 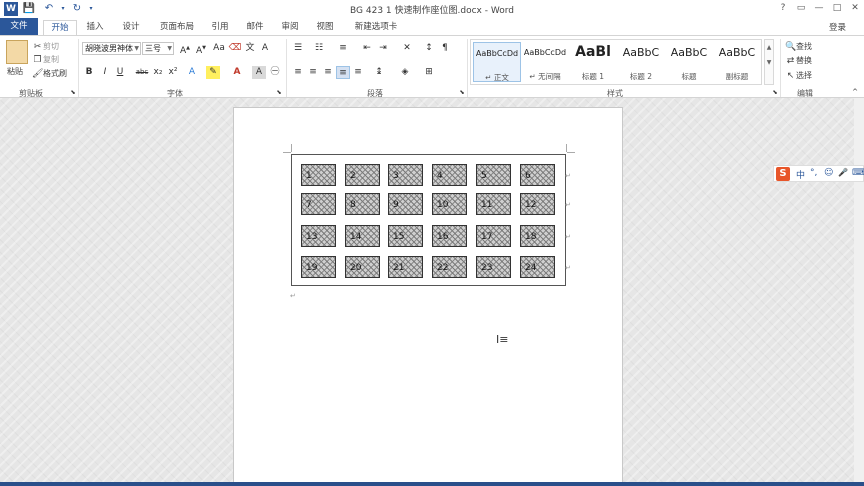 What do you see at coordinates (201, 49) in the screenshot?
I see `shrink-font-icon: A▼` at bounding box center [201, 49].